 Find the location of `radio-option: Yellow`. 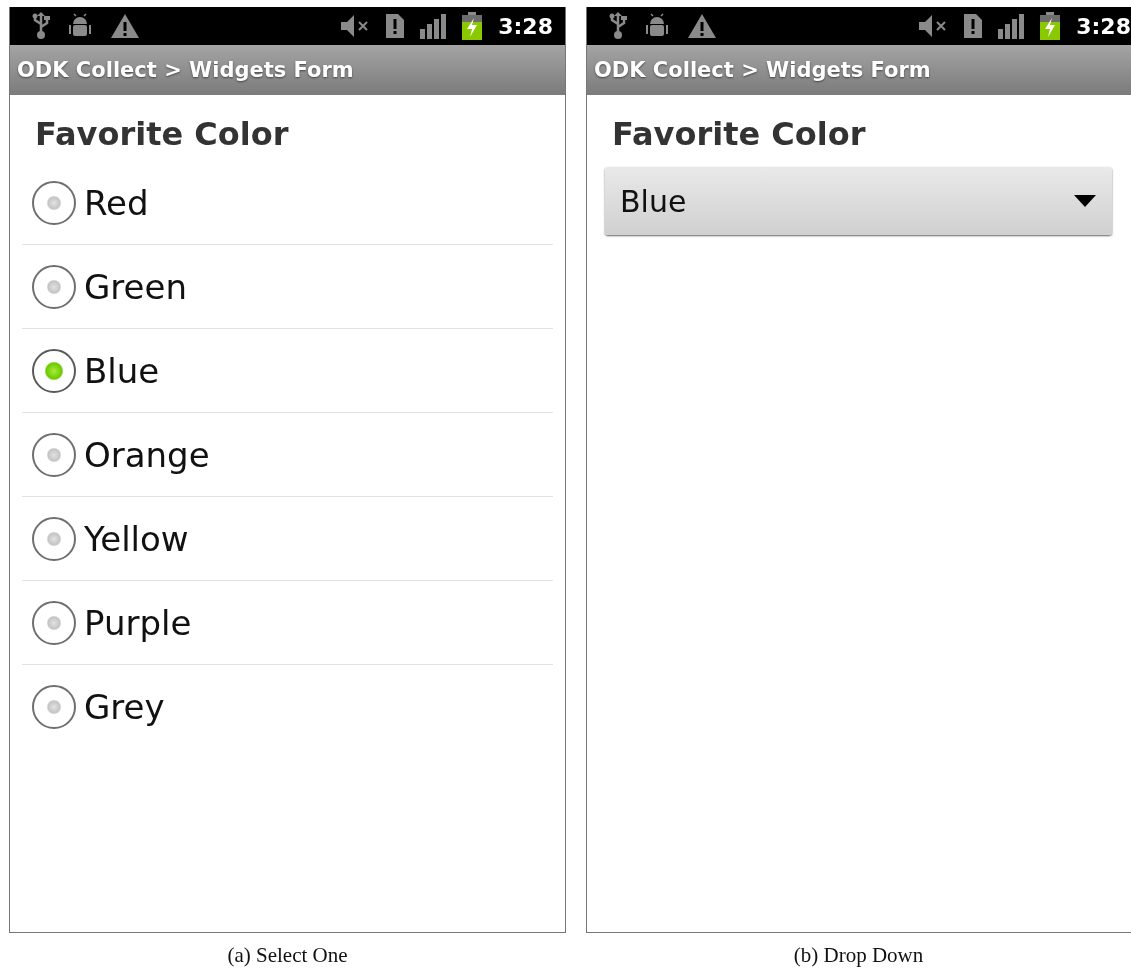

radio-option: Yellow is located at coordinates (287, 539).